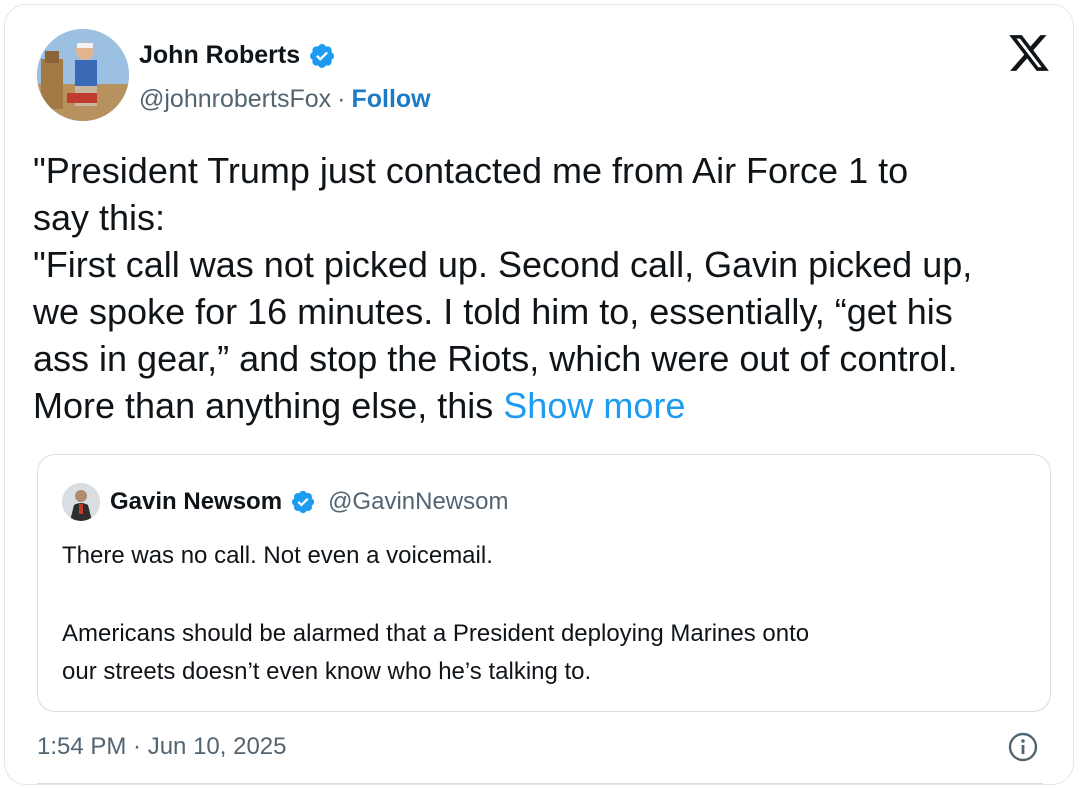 This screenshot has width=1080, height=789. What do you see at coordinates (548, 77) in the screenshot?
I see `tweet-header: John Roberts @johnrobertsFox · Follow` at bounding box center [548, 77].